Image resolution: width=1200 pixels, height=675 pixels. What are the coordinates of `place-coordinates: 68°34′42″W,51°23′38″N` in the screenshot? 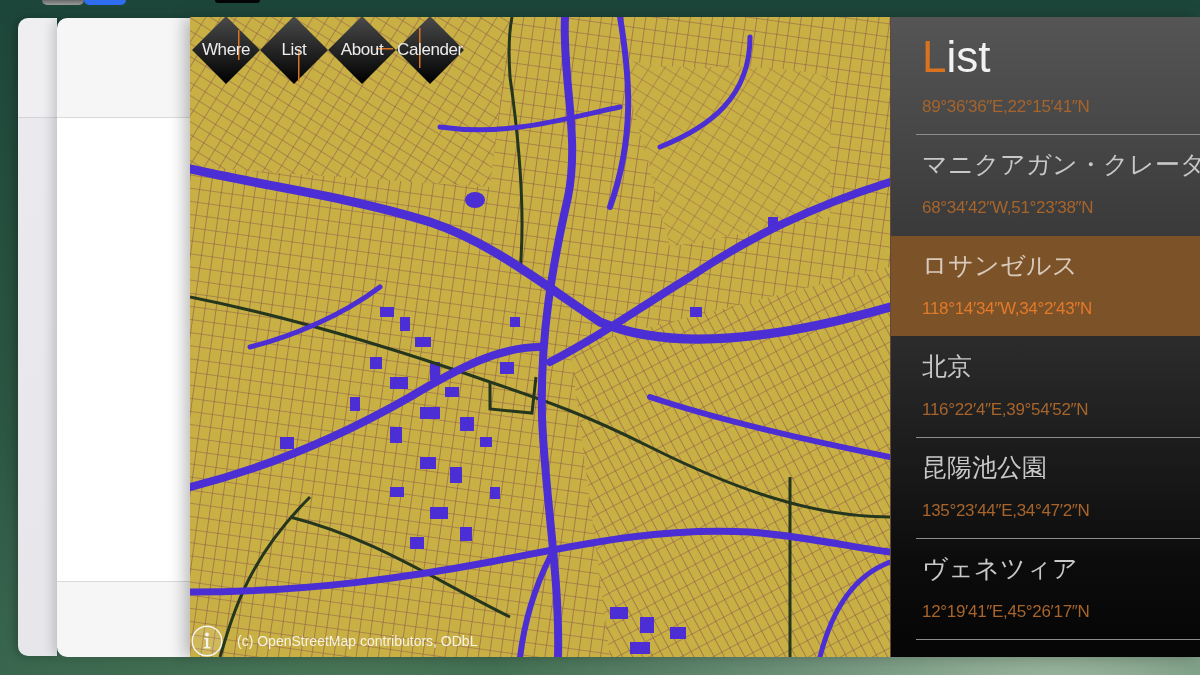 It's located at (1008, 208).